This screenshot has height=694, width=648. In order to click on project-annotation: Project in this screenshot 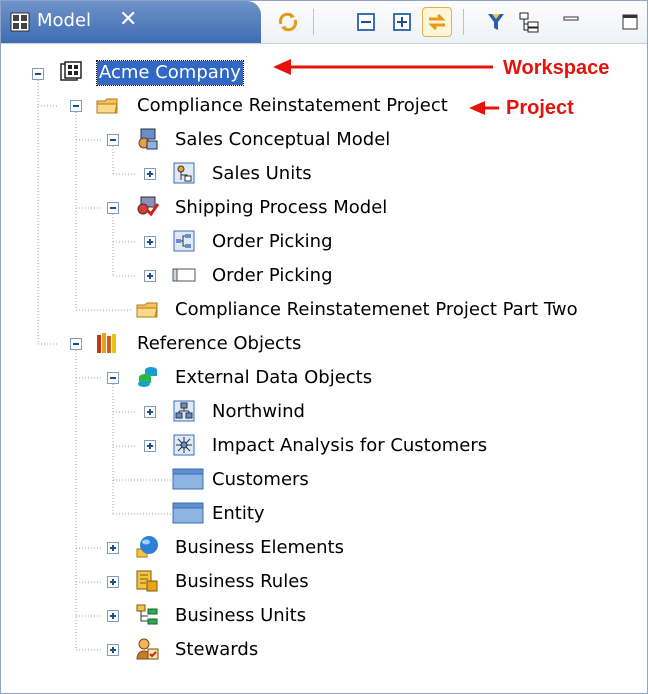, I will do `click(540, 108)`.